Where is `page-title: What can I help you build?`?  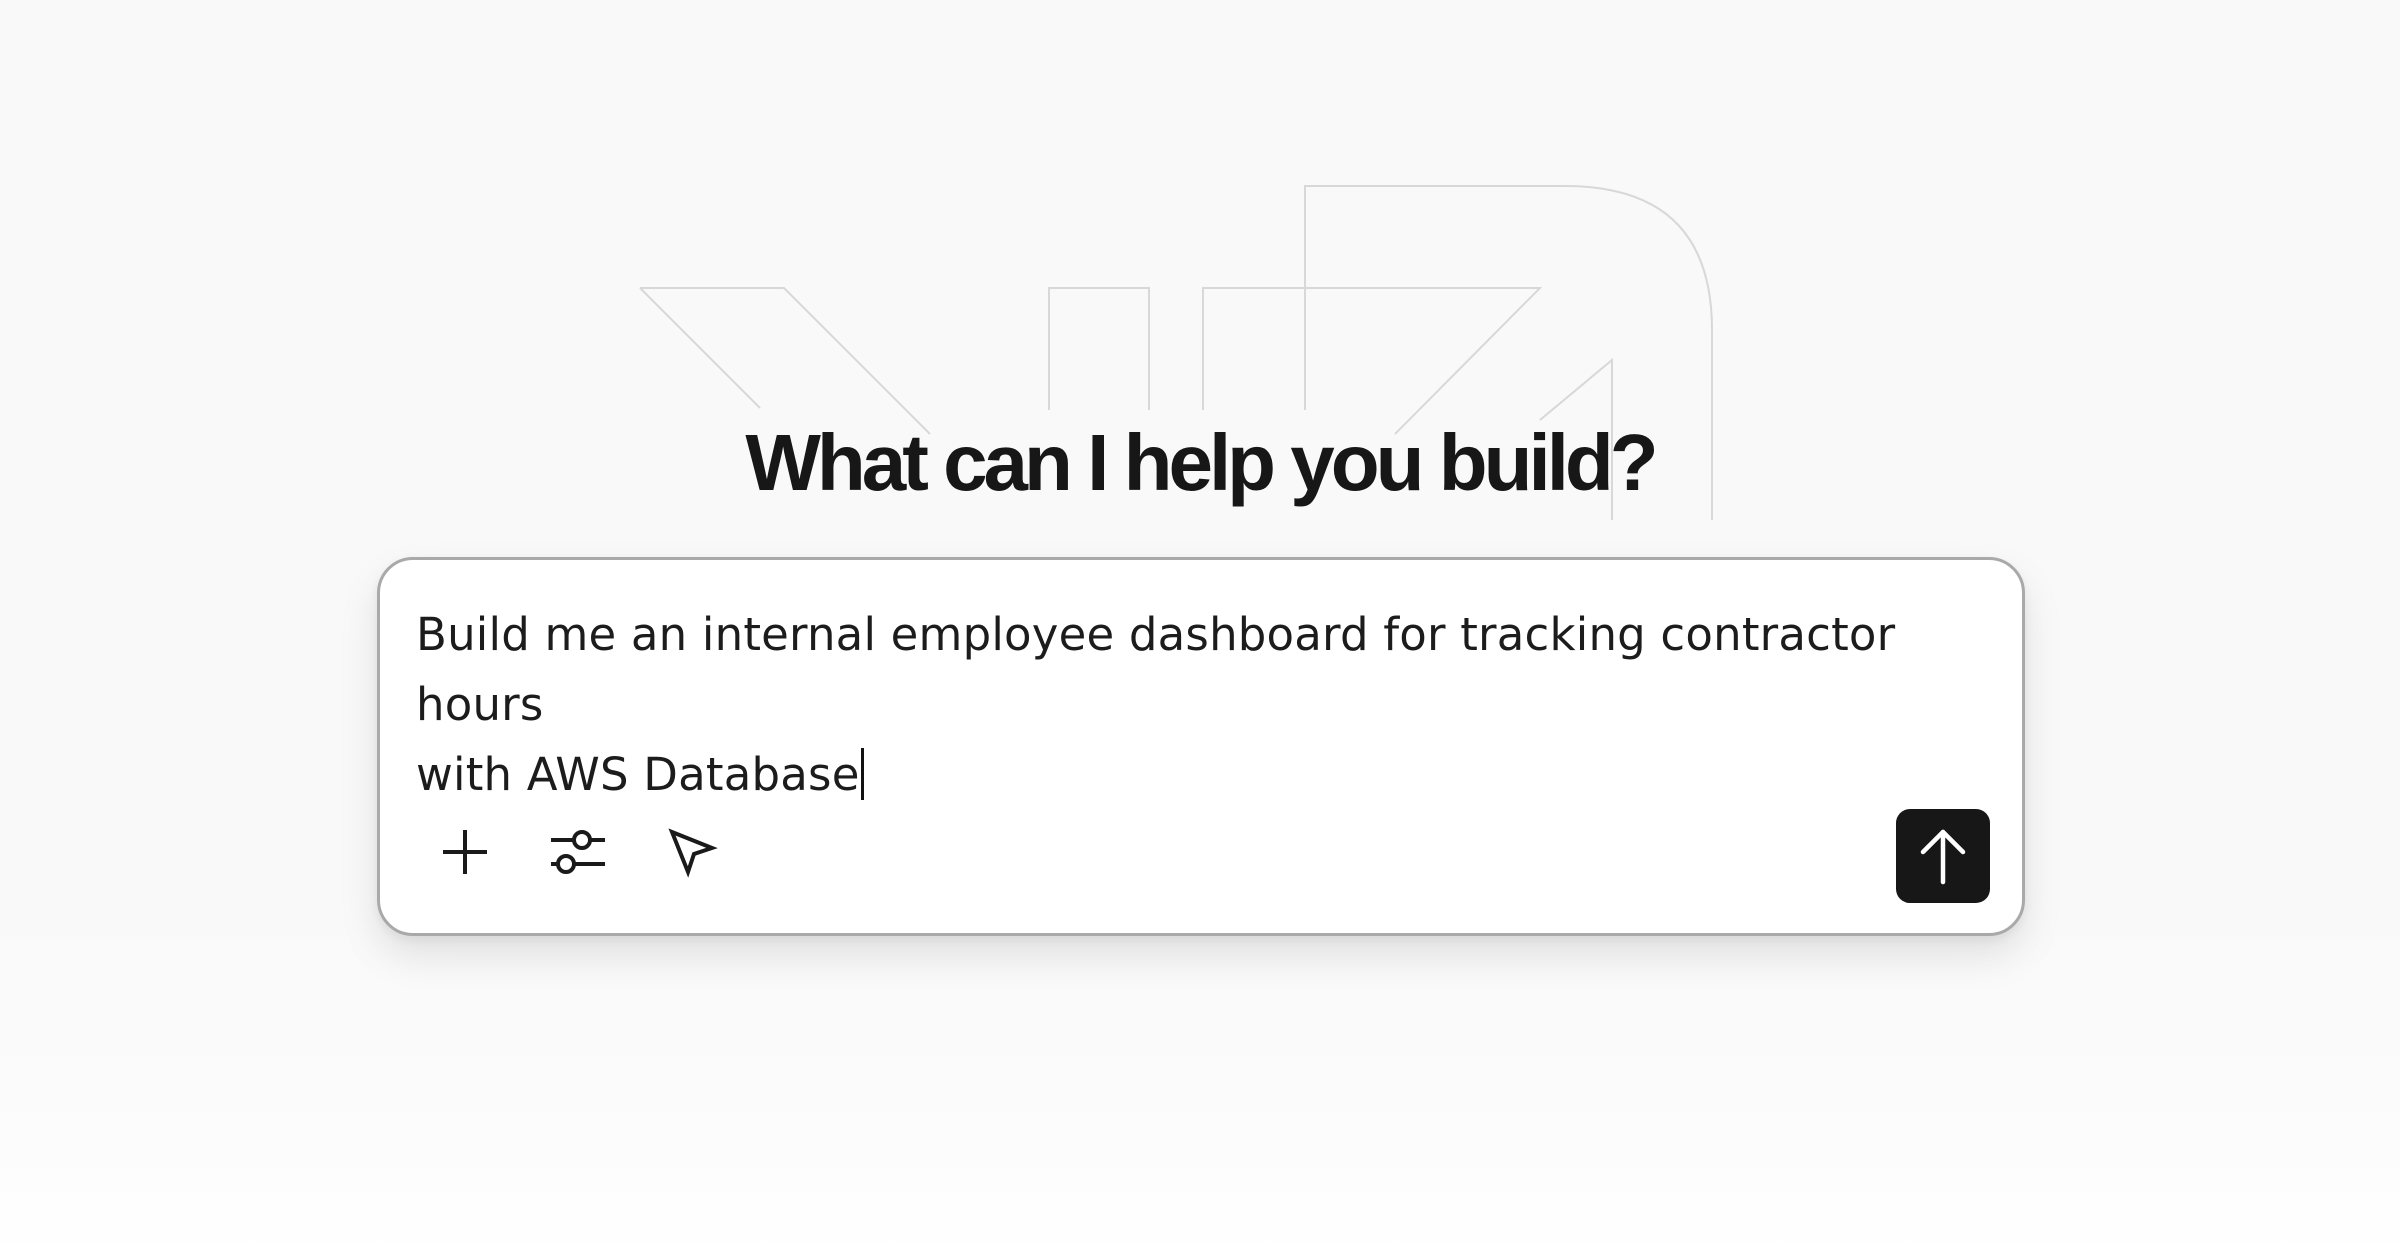
page-title: What can I help you build? is located at coordinates (1201, 462).